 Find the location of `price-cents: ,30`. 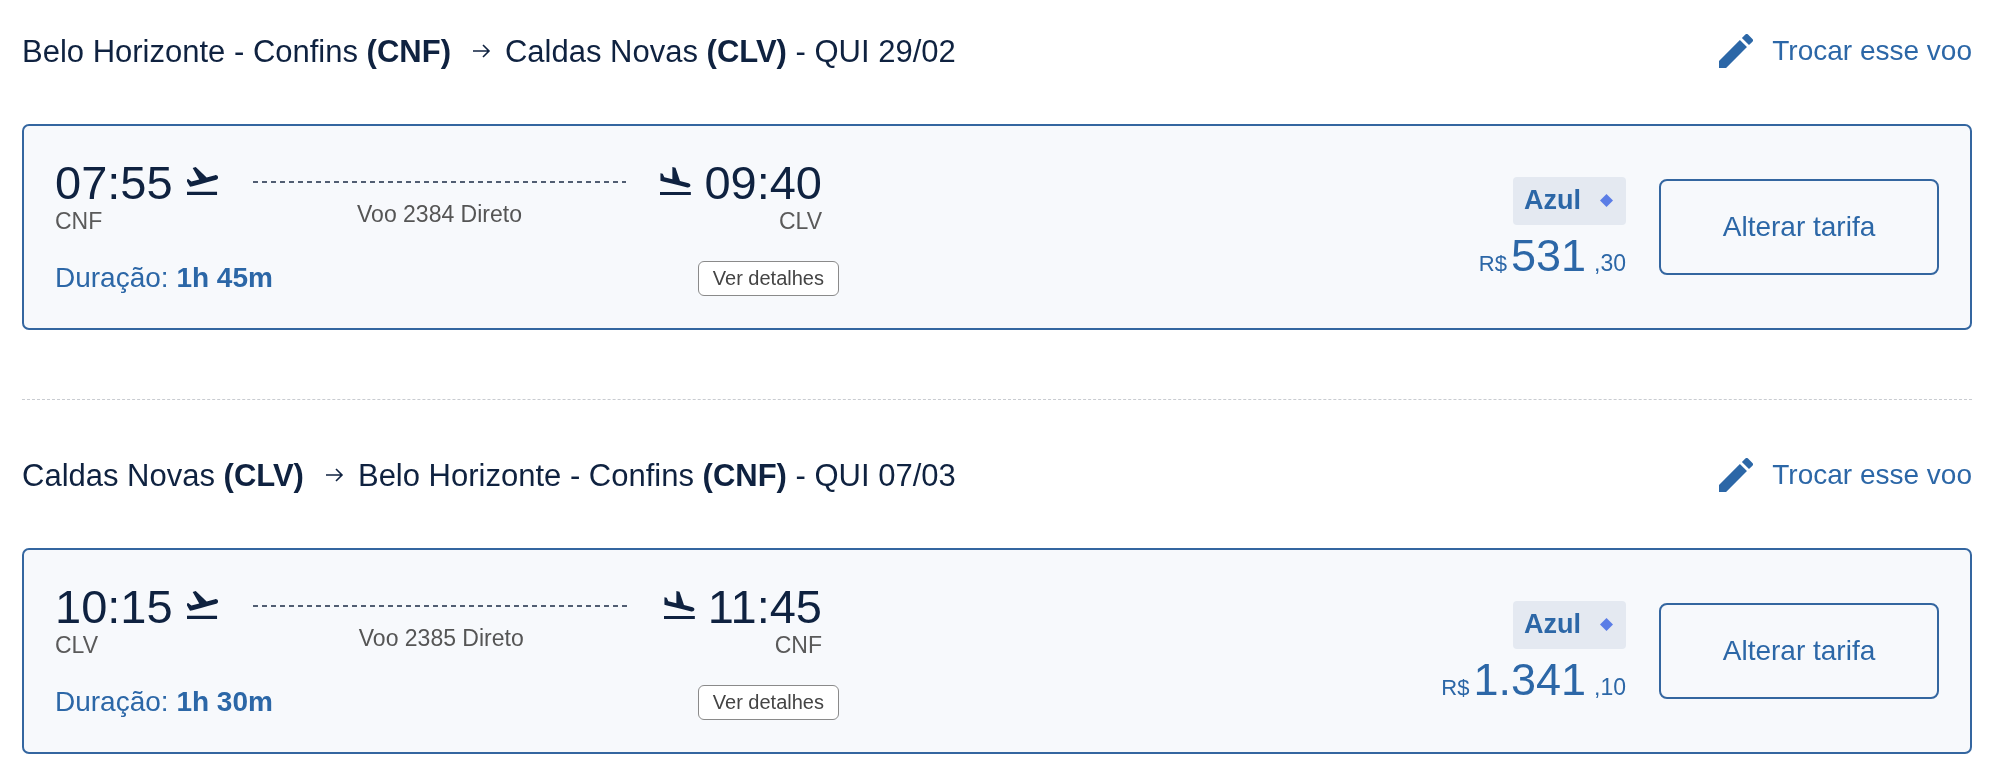

price-cents: ,30 is located at coordinates (1610, 263).